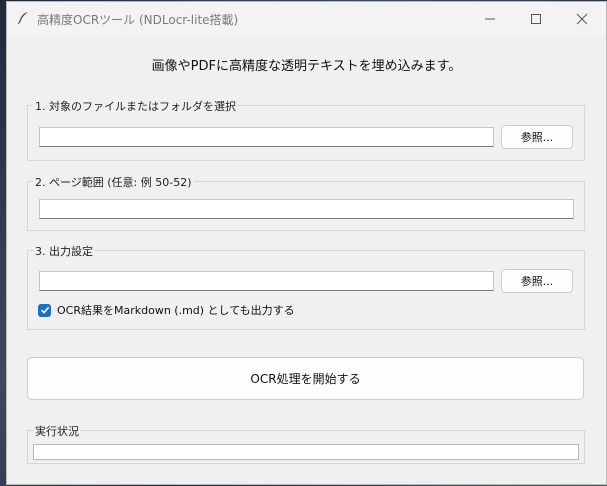  I want to click on markdown-checkbox, so click(44, 310).